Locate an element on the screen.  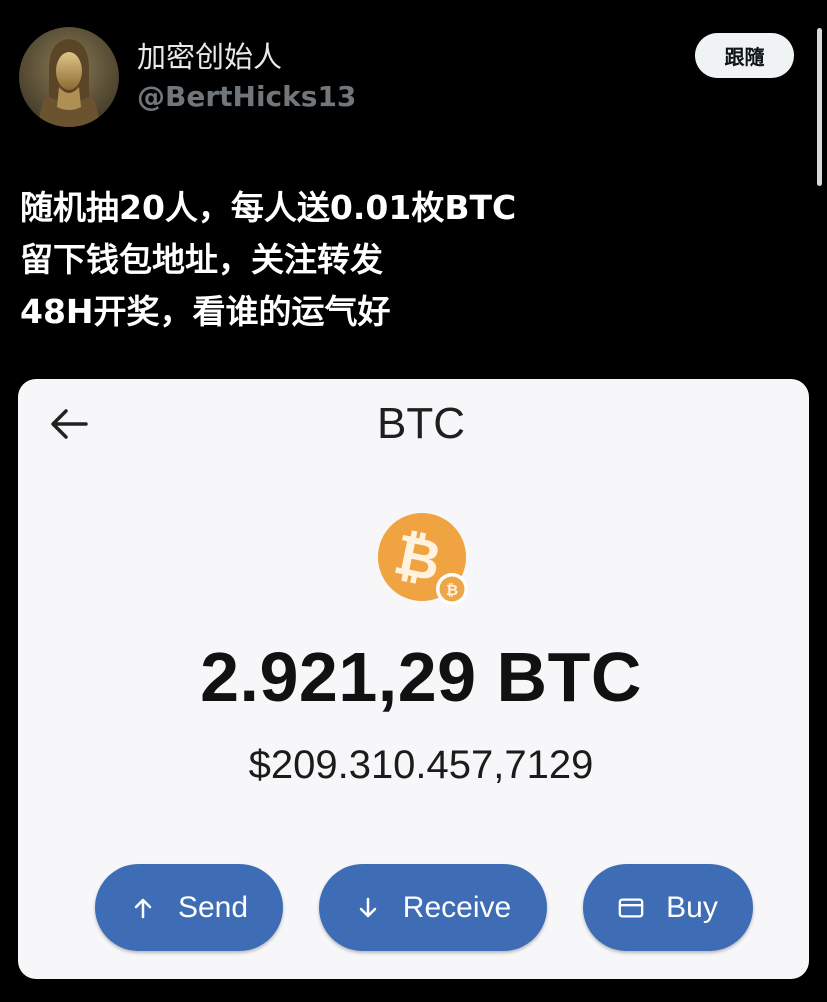
avatar is located at coordinates (69, 77).